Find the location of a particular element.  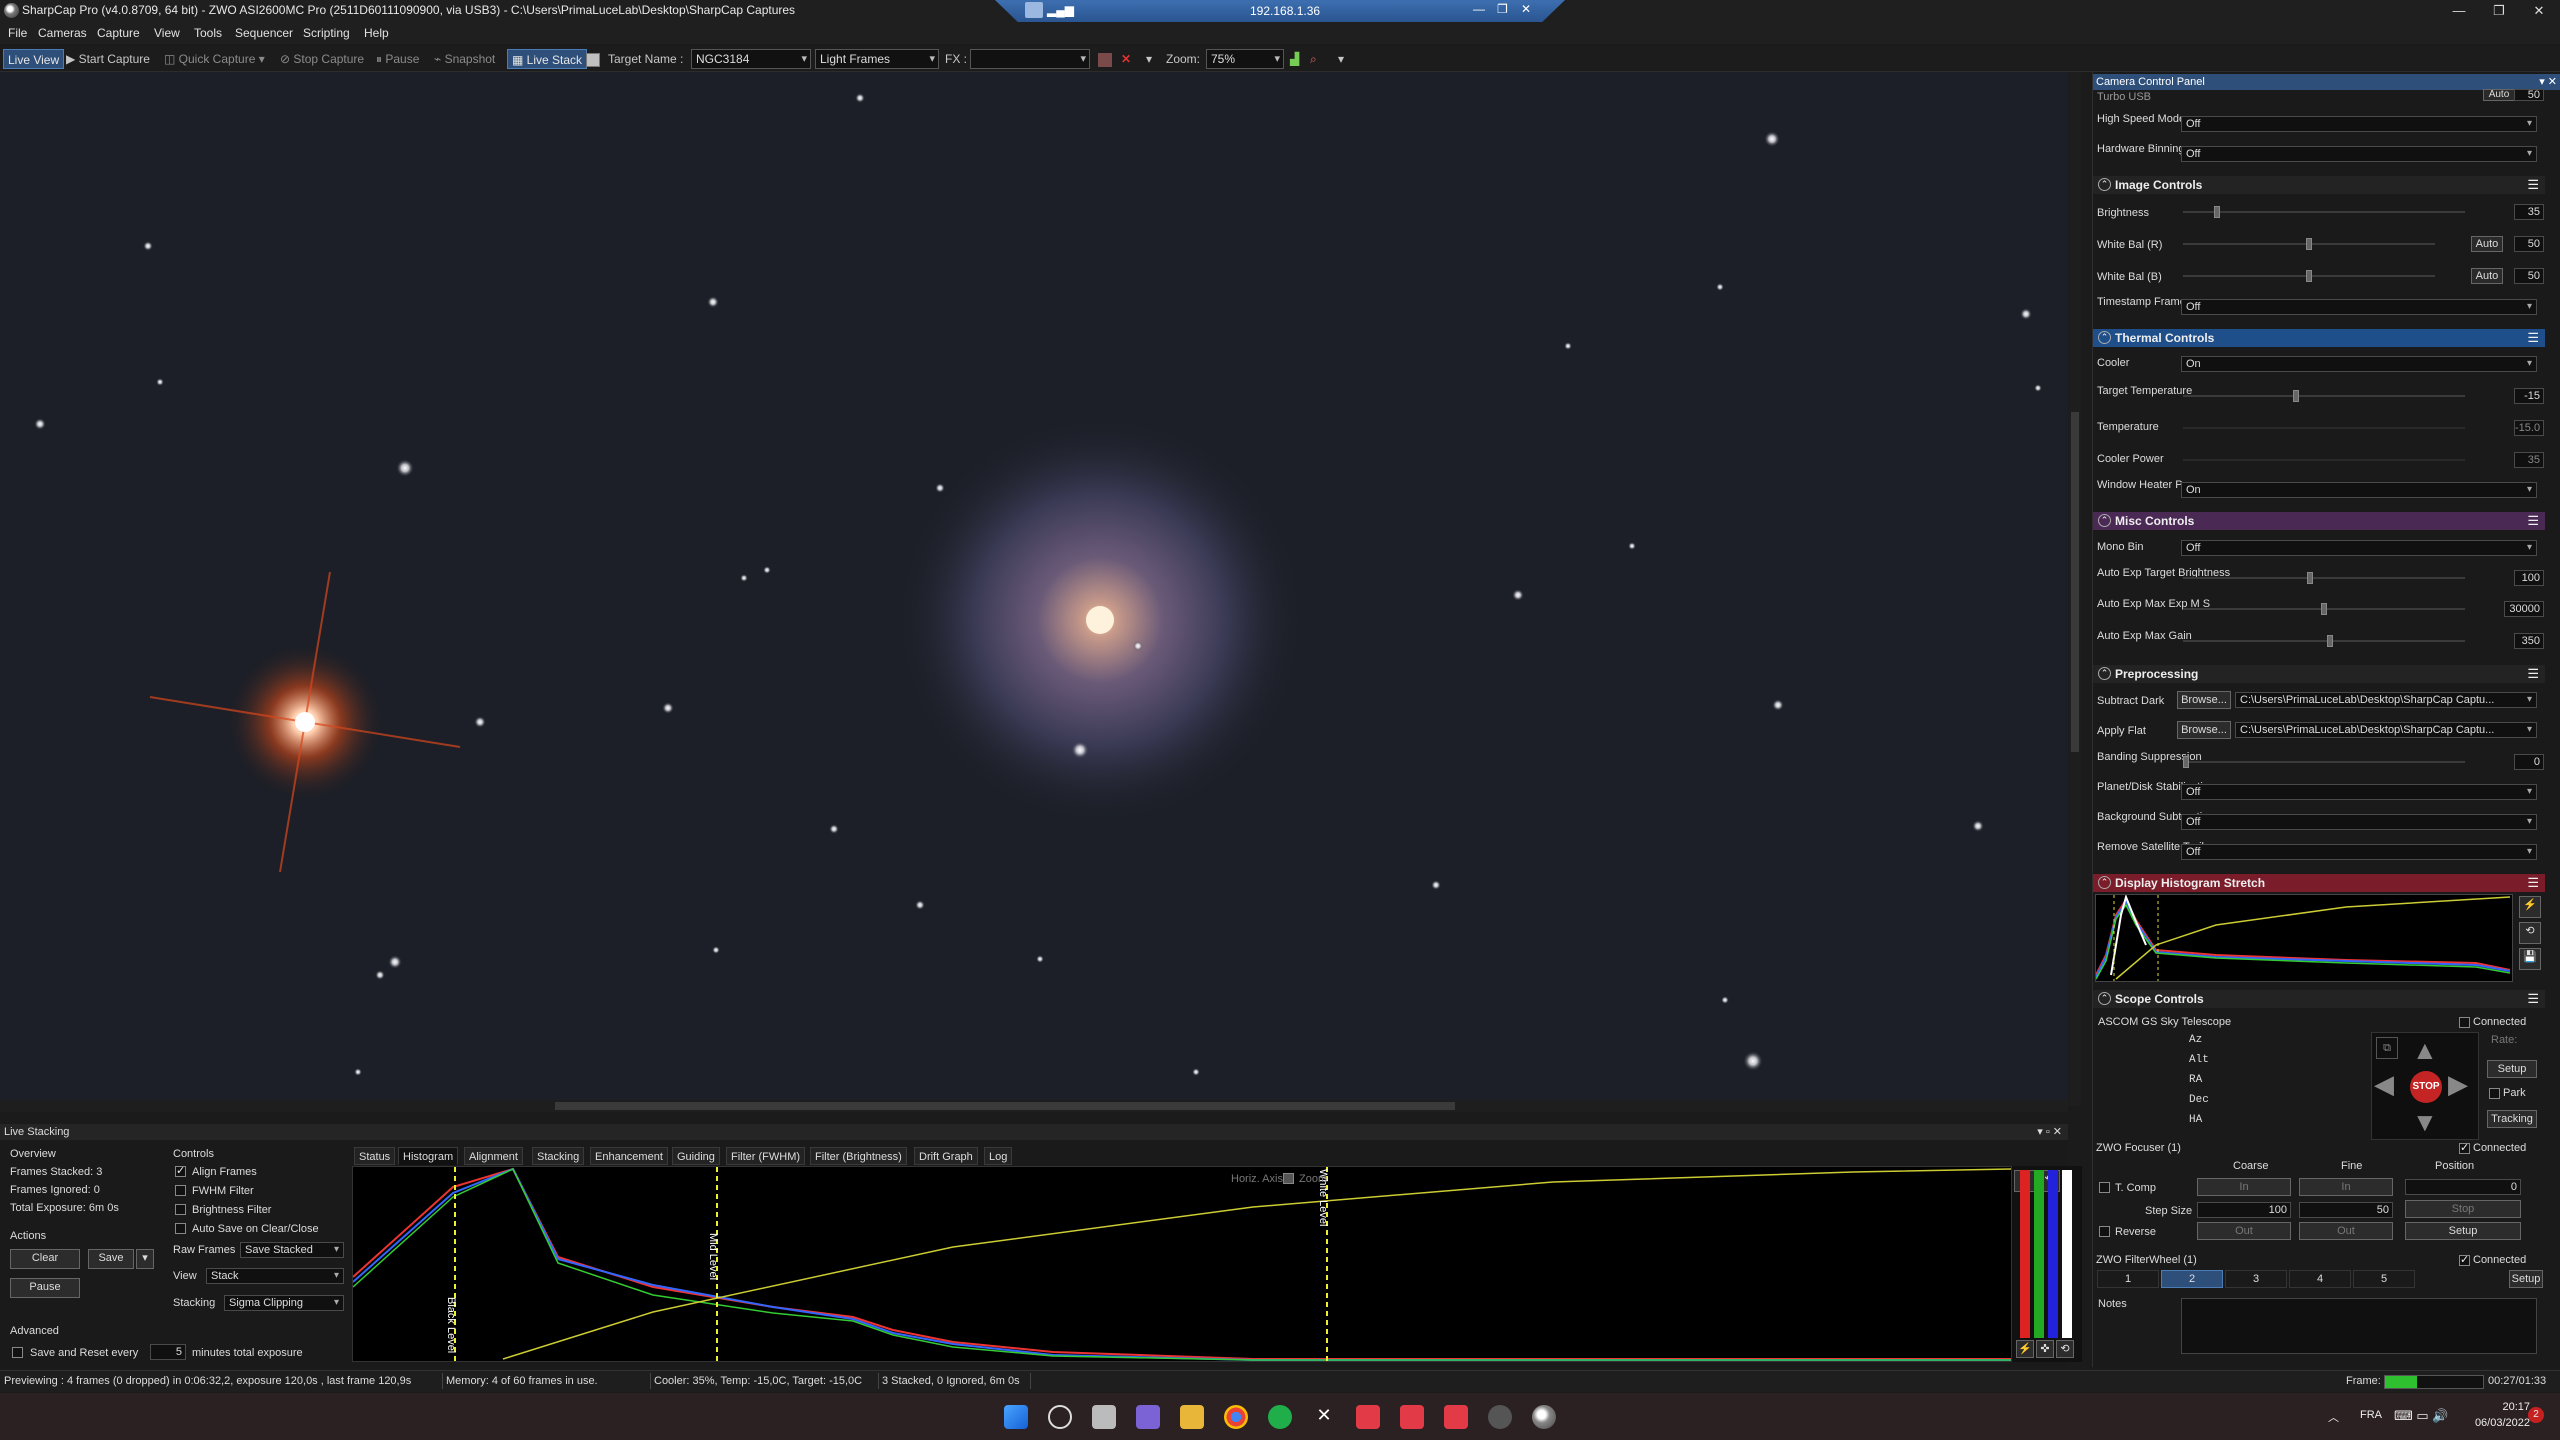

reset-stretch-icon: ⟲ is located at coordinates (2530, 933).